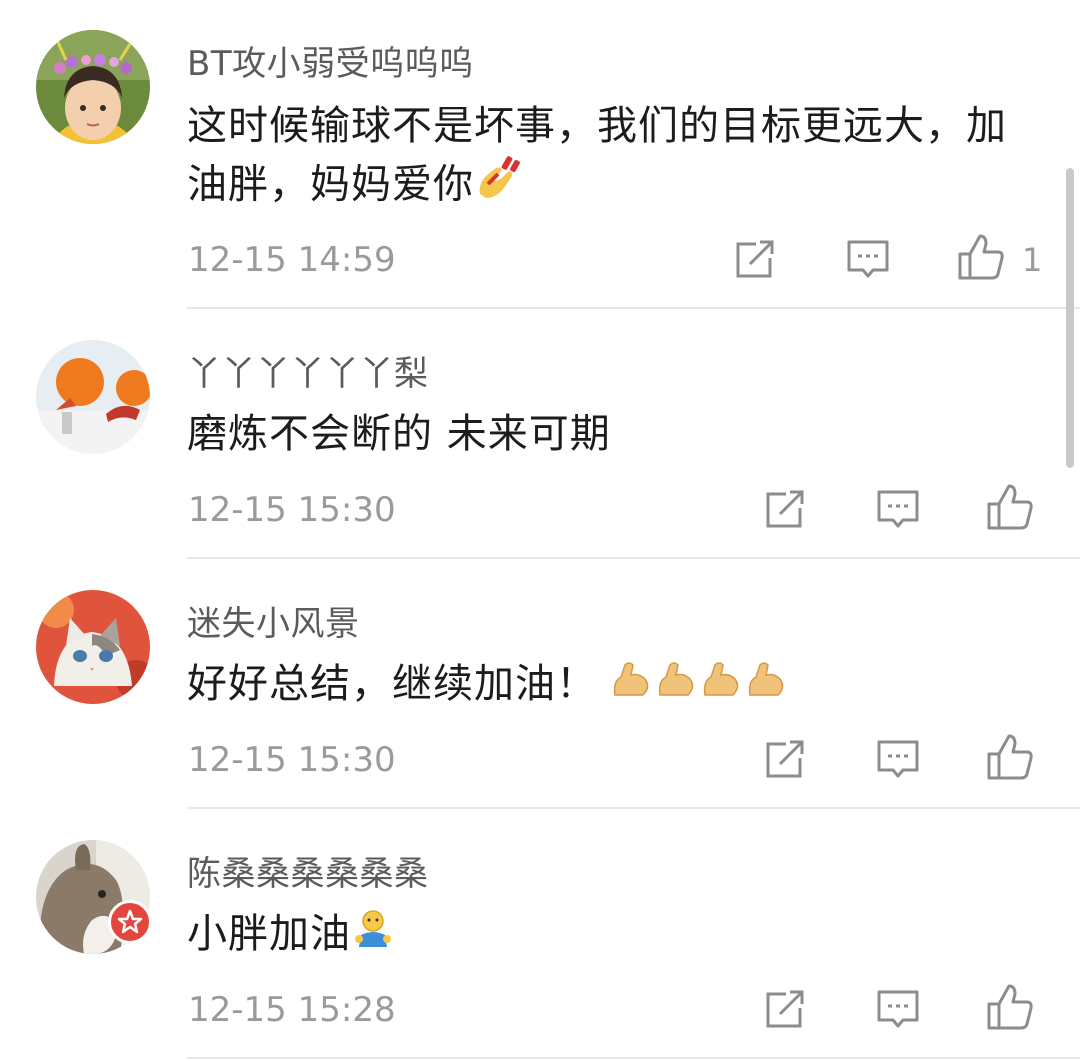 The width and height of the screenshot is (1080, 1061). Describe the element at coordinates (701, 686) in the screenshot. I see `flexed-biceps-emoji` at that location.